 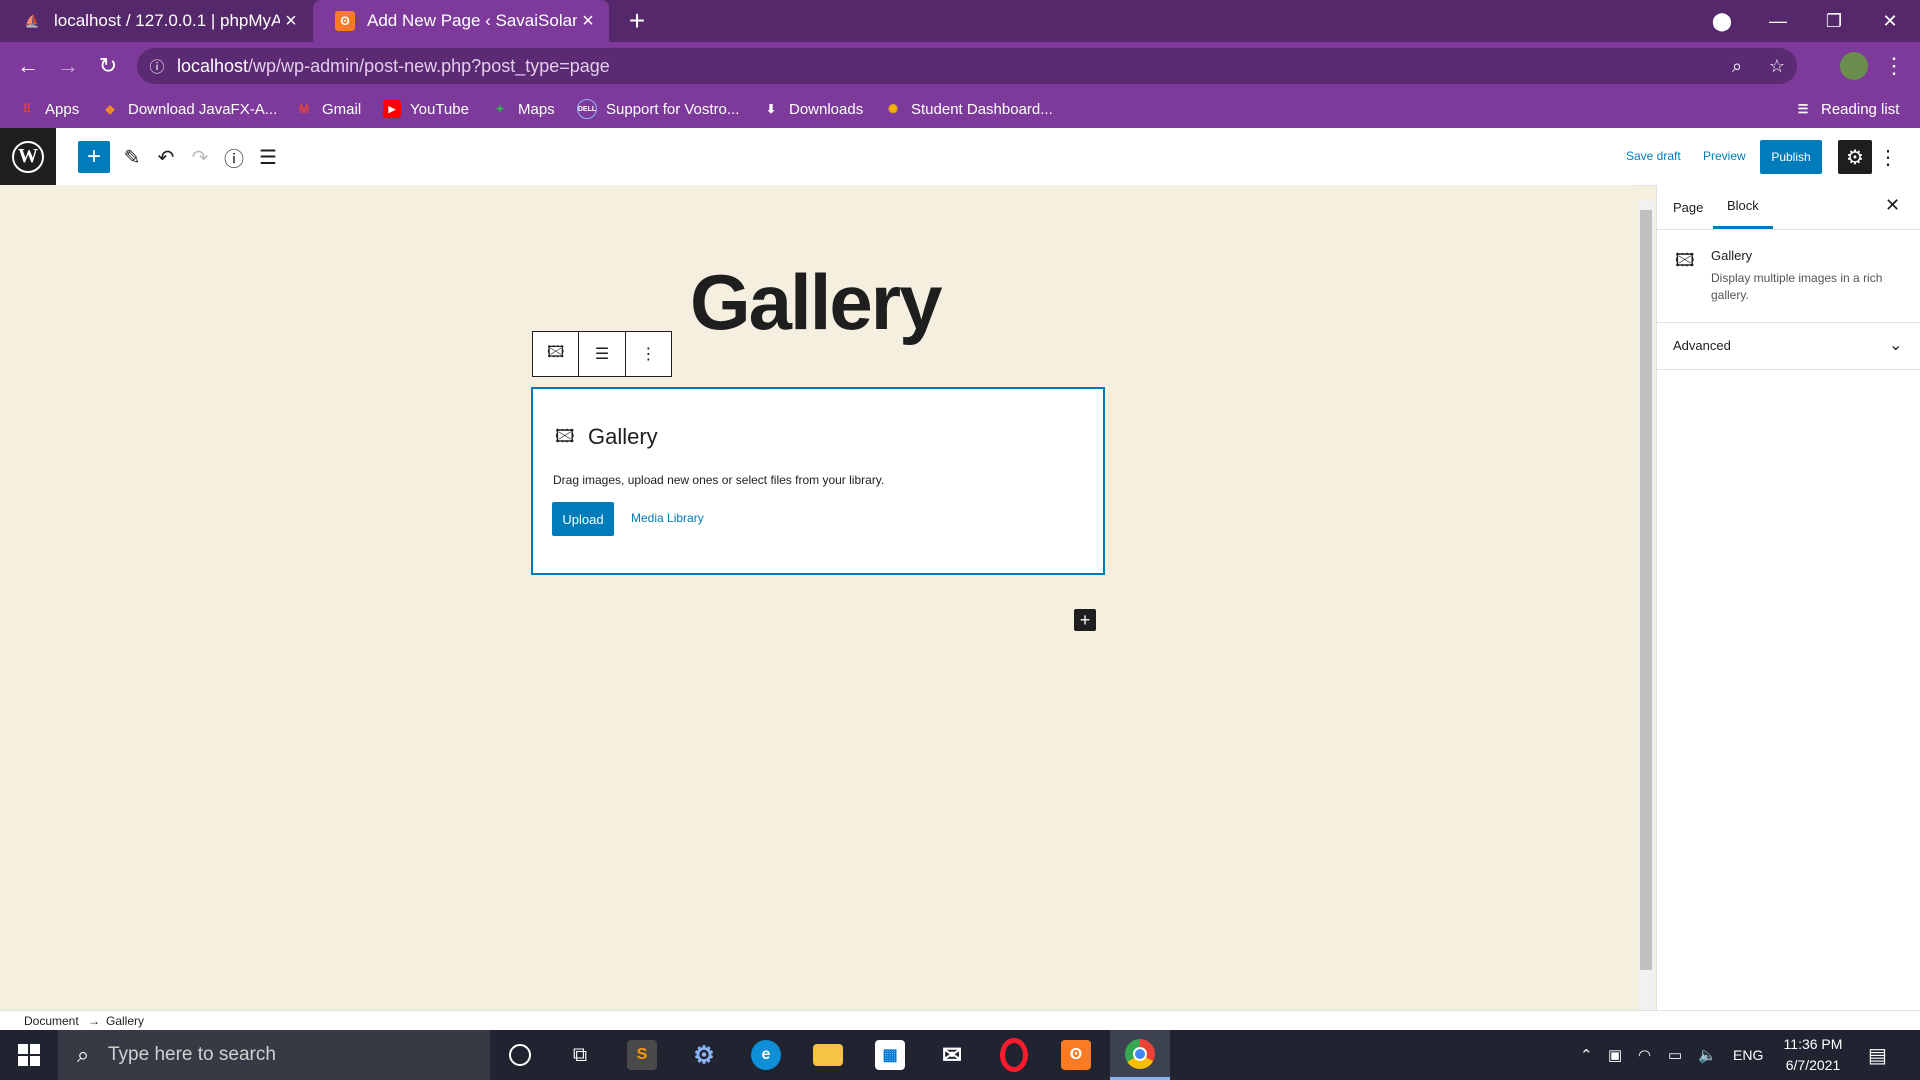 I want to click on back-icon: ←, so click(x=28, y=66).